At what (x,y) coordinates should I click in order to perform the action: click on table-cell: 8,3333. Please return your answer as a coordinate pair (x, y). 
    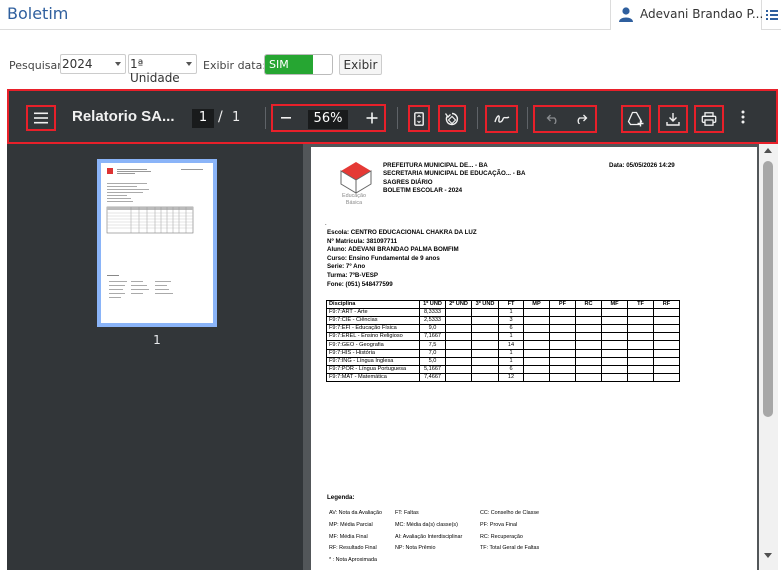
    Looking at the image, I should click on (432, 313).